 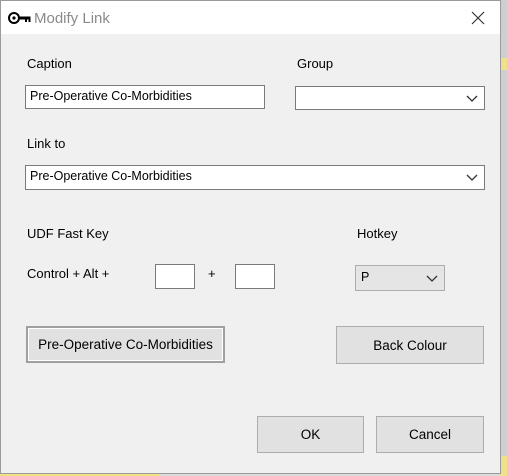 What do you see at coordinates (310, 434) in the screenshot?
I see `ok-button: OK` at bounding box center [310, 434].